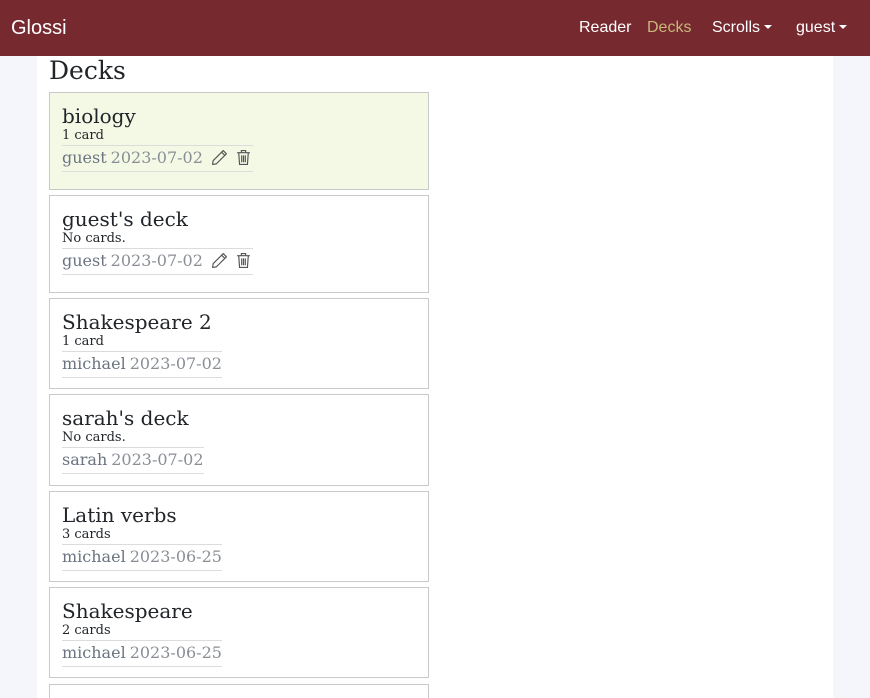 The image size is (870, 698). I want to click on deck-card-shakespeare-2: Shakespeare 2 1 card michael 2023-07-02, so click(239, 343).